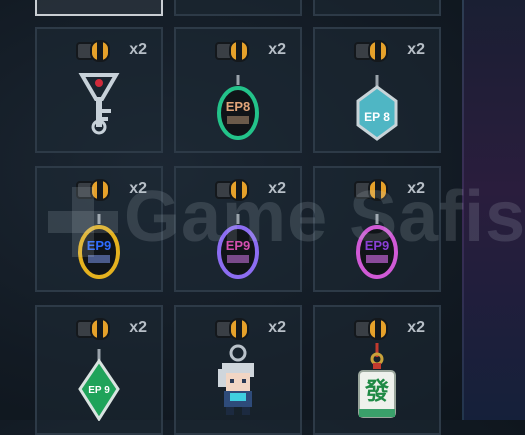 The width and height of the screenshot is (525, 435). Describe the element at coordinates (376, 391) in the screenshot. I see `charm-label: 發` at that location.